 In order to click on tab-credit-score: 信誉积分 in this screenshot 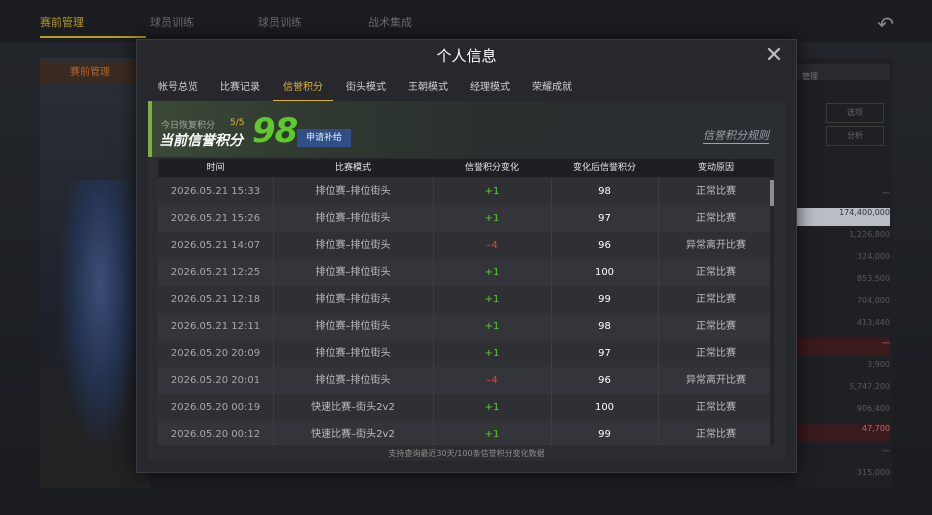, I will do `click(303, 89)`.